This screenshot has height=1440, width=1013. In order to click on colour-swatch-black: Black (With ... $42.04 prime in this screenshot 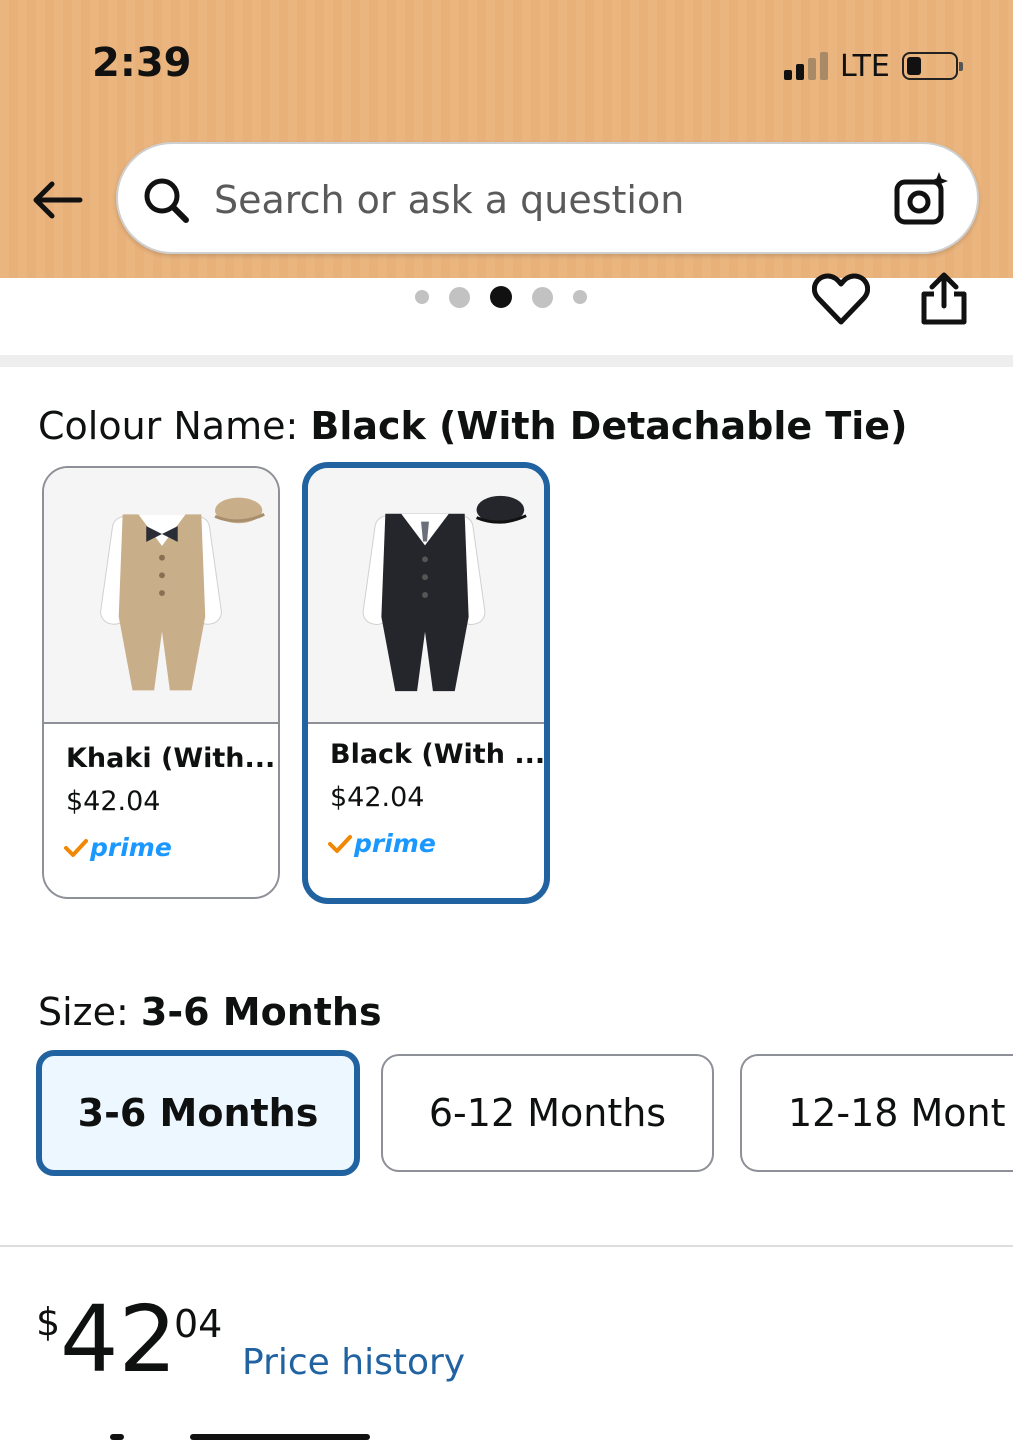, I will do `click(426, 683)`.